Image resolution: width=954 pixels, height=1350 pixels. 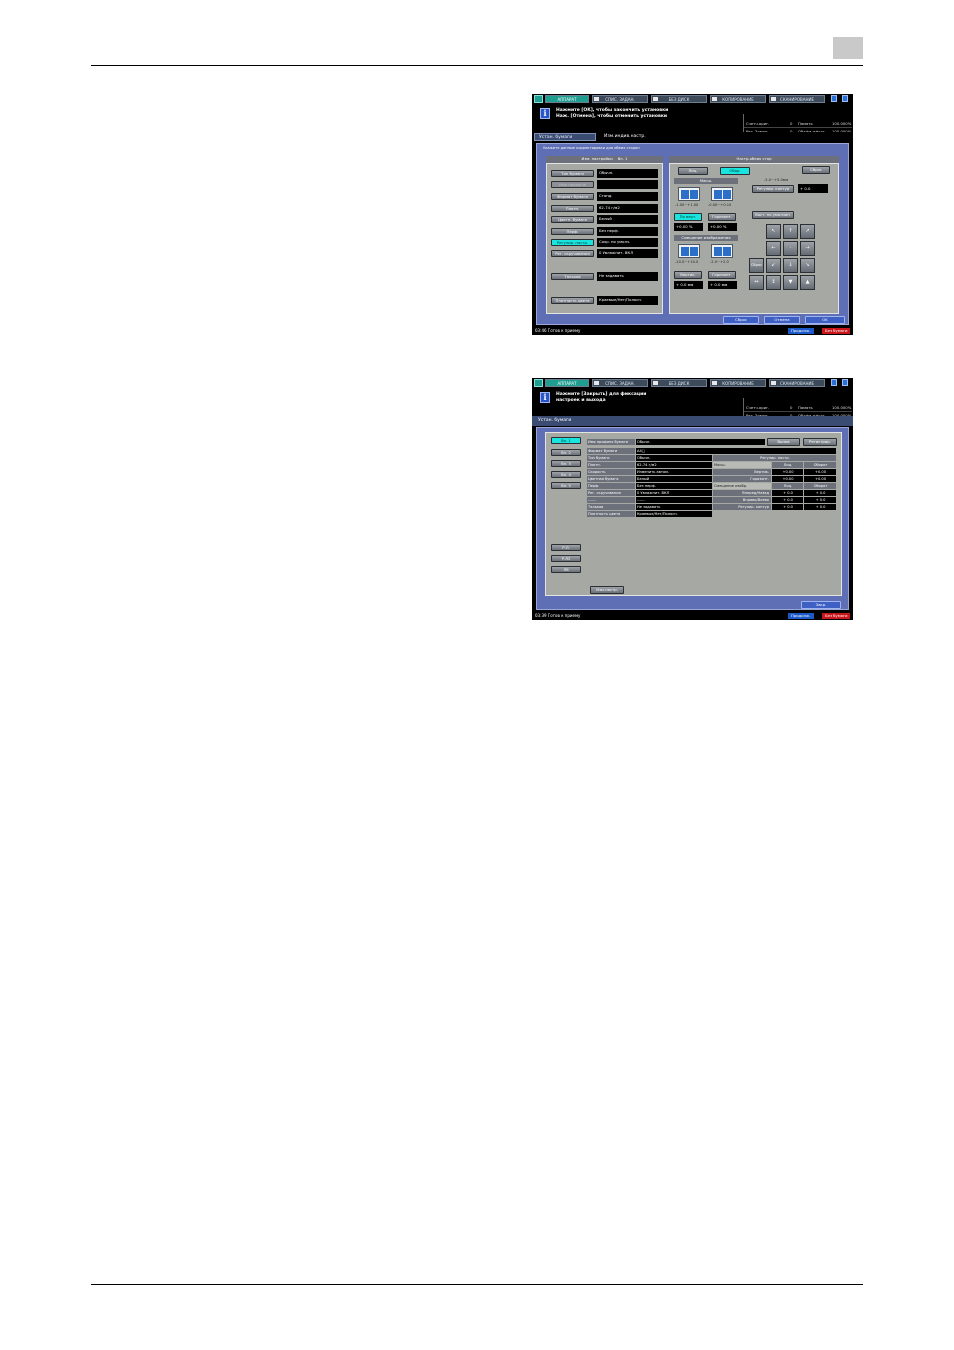 I want to click on tab-front-side: Лиц., so click(x=693, y=171).